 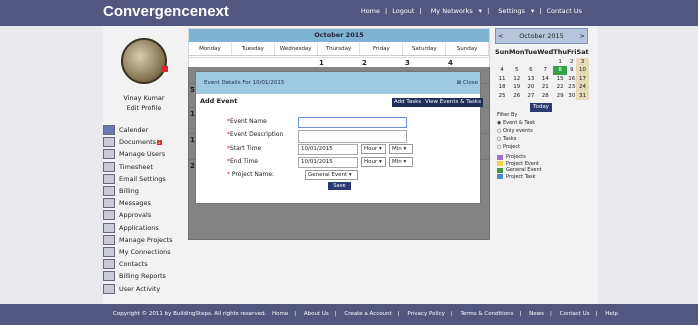 What do you see at coordinates (502, 87) in the screenshot?
I see `mini-day-cell: 18` at bounding box center [502, 87].